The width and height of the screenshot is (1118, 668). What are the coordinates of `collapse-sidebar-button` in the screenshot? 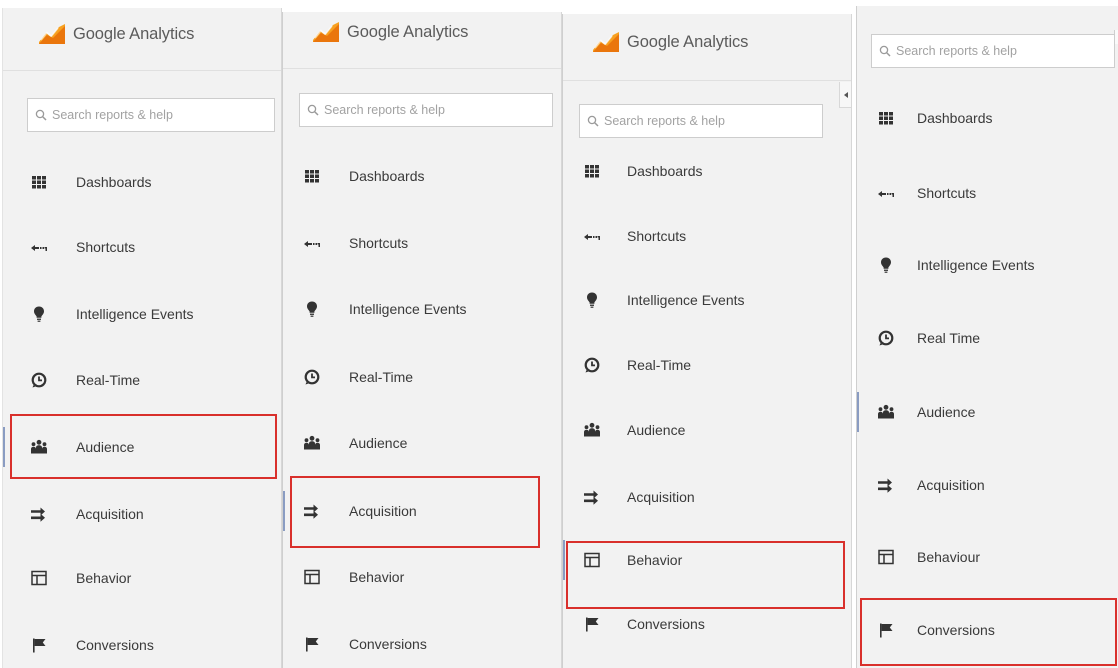 It's located at (845, 95).